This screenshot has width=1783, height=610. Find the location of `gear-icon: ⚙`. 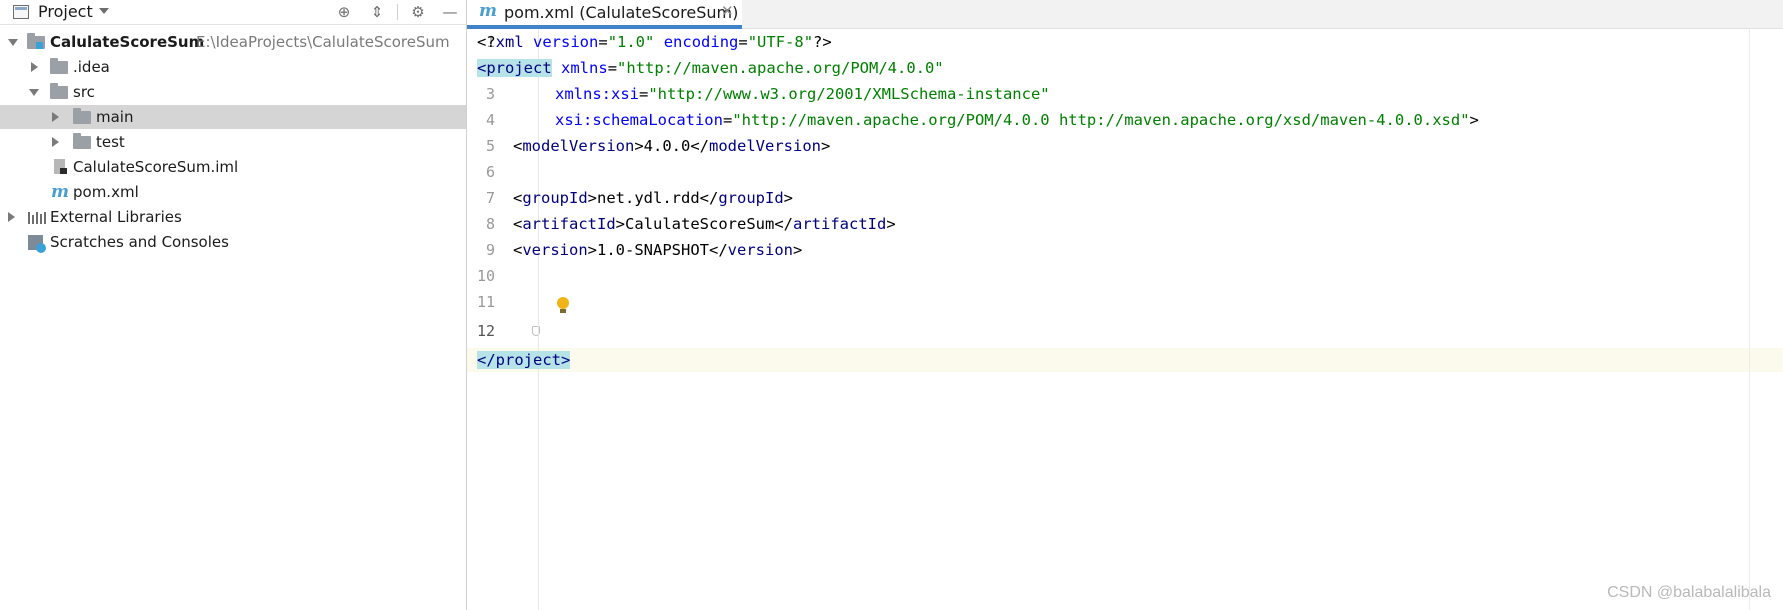

gear-icon: ⚙ is located at coordinates (418, 12).